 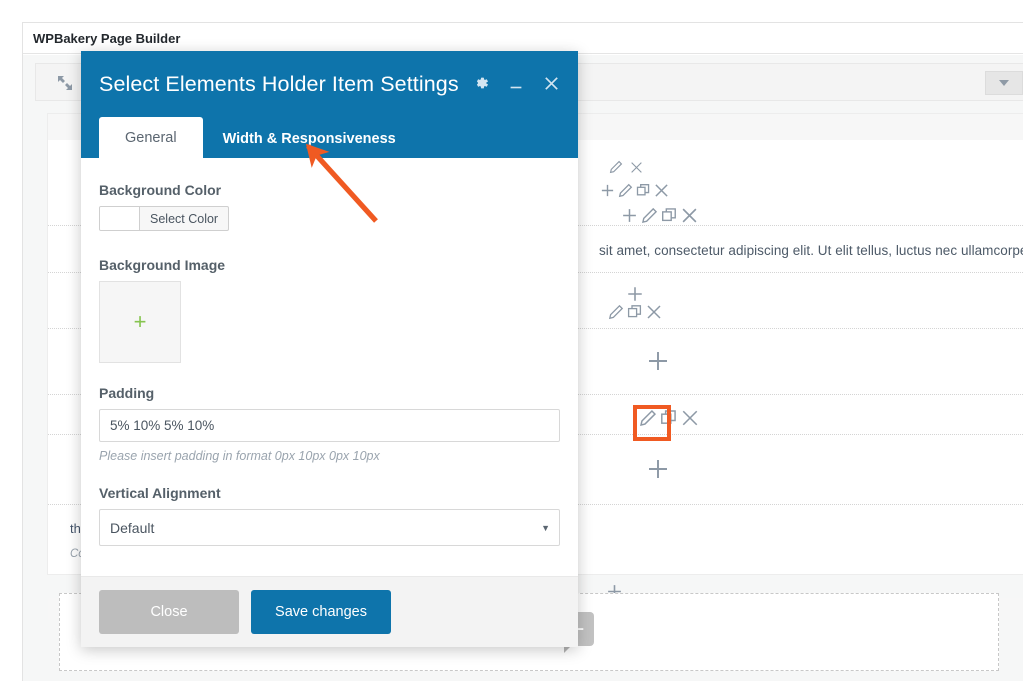 I want to click on modal-title: Select Elements Holder Item Settings, so click(x=279, y=84).